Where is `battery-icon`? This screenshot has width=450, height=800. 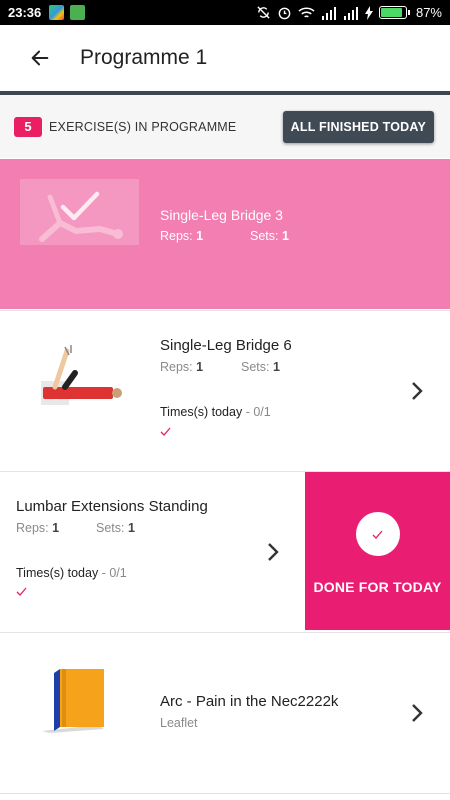 battery-icon is located at coordinates (394, 12).